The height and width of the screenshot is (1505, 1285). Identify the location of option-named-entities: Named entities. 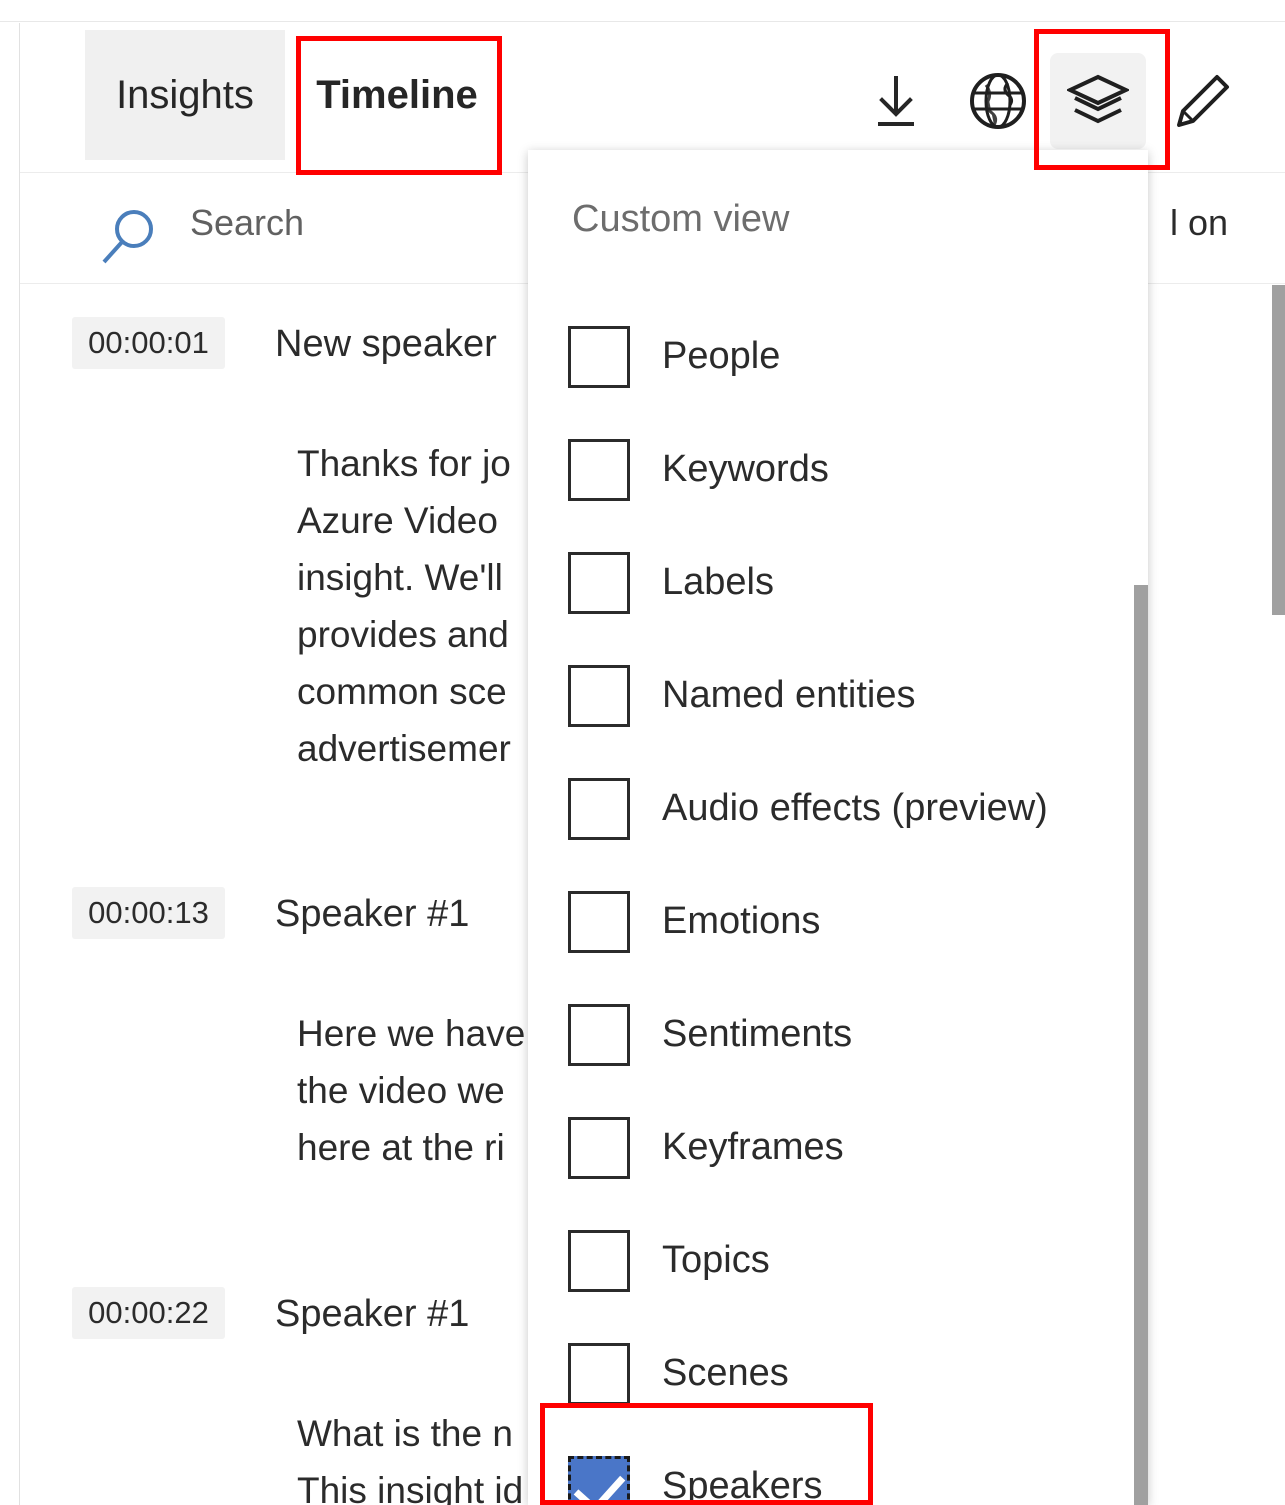
(838, 695).